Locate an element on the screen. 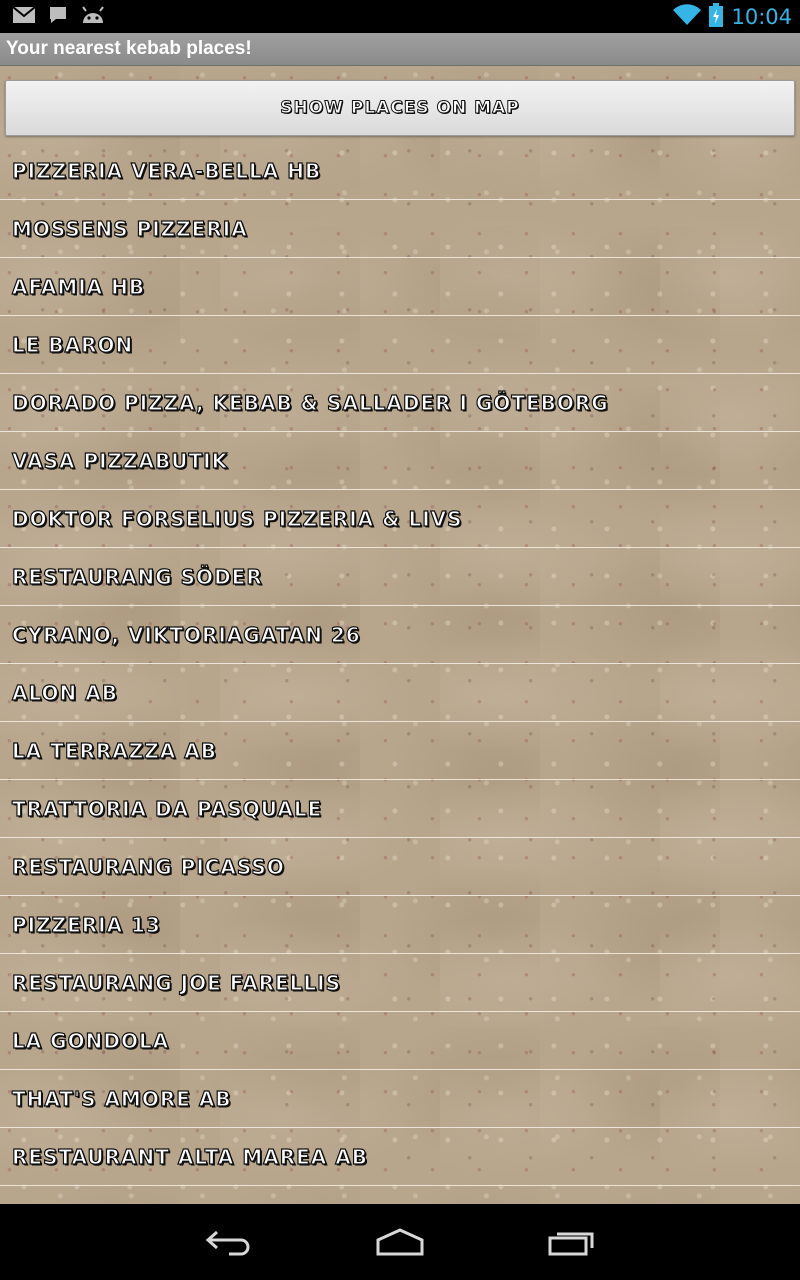  list-item: RESTAURANT ALTA MAREA AB is located at coordinates (400, 1157).